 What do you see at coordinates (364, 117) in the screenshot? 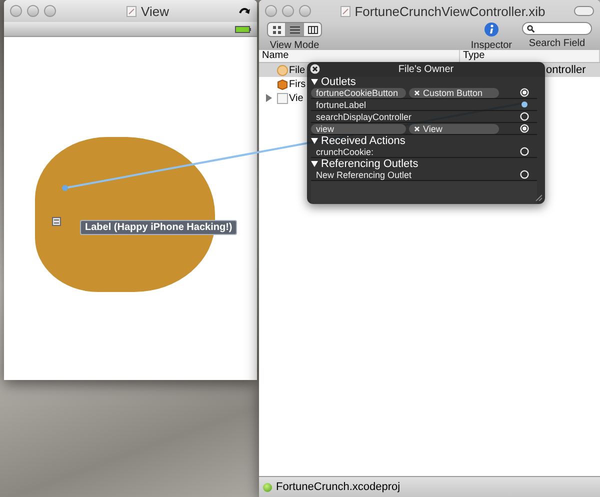
I see `outlet-name: searchDisplayController` at bounding box center [364, 117].